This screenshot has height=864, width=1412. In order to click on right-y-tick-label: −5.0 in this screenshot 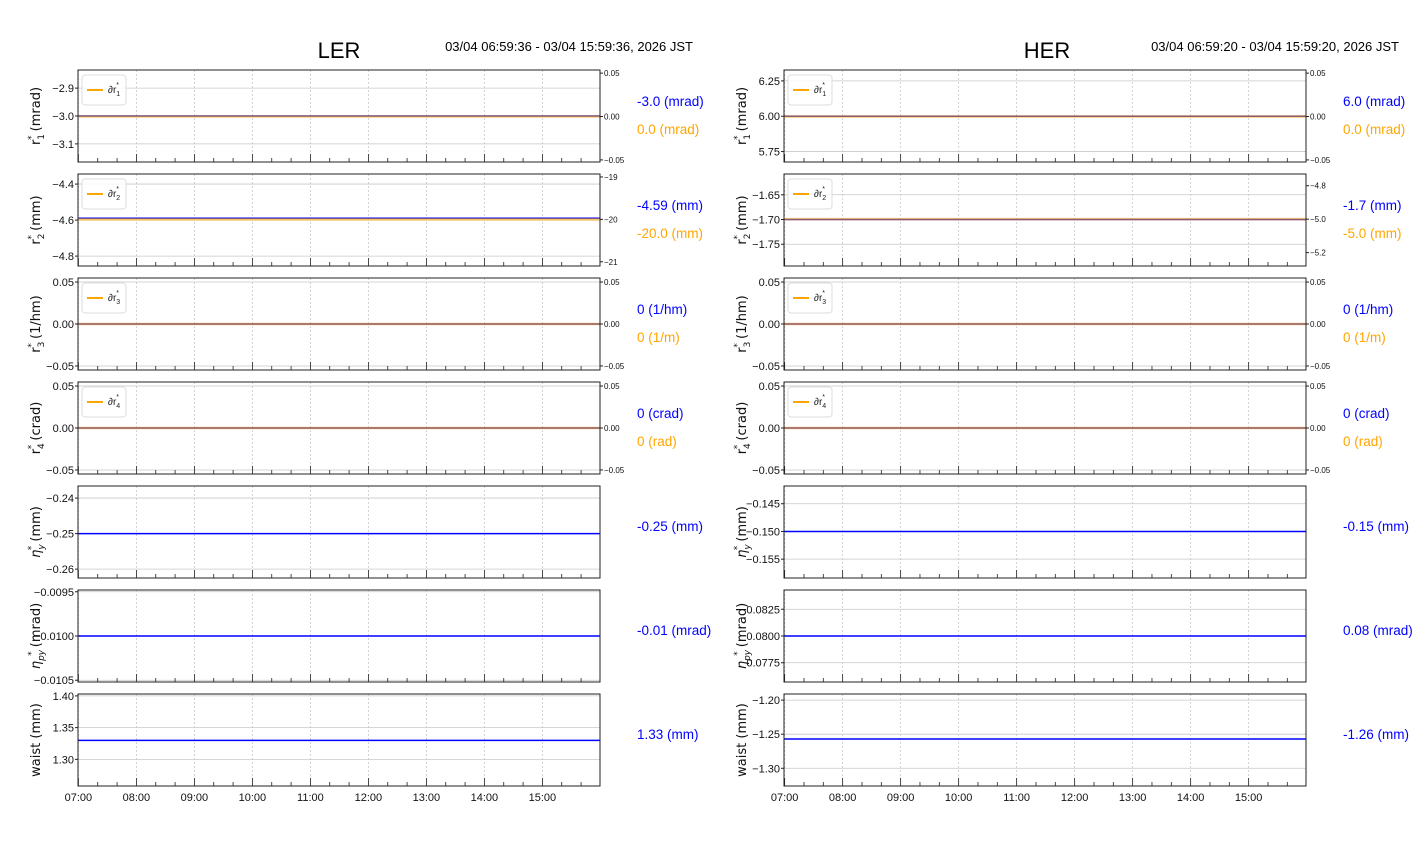, I will do `click(1318, 219)`.